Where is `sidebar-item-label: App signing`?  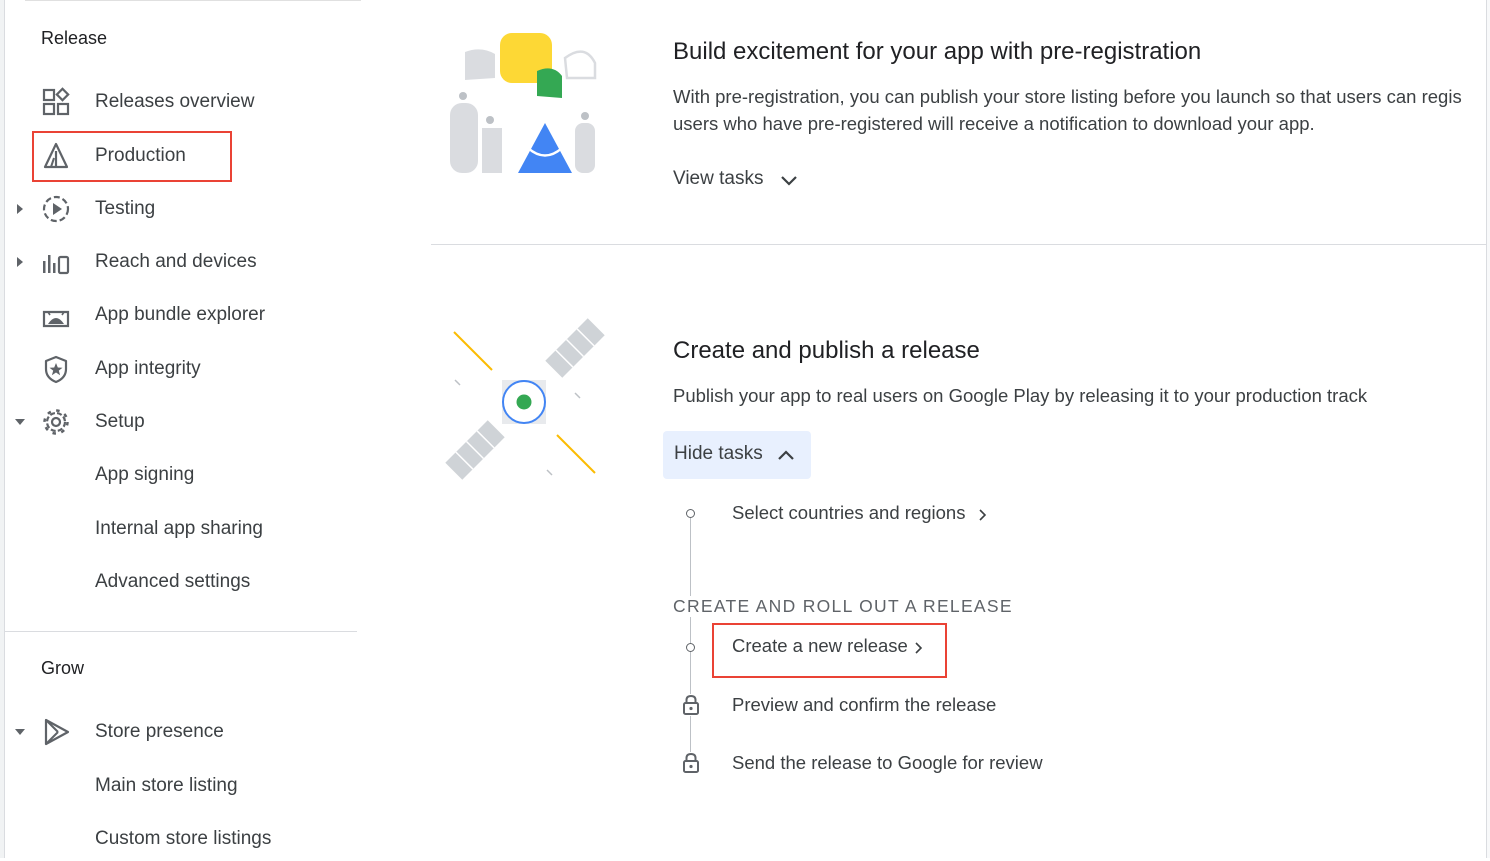
sidebar-item-label: App signing is located at coordinates (145, 474).